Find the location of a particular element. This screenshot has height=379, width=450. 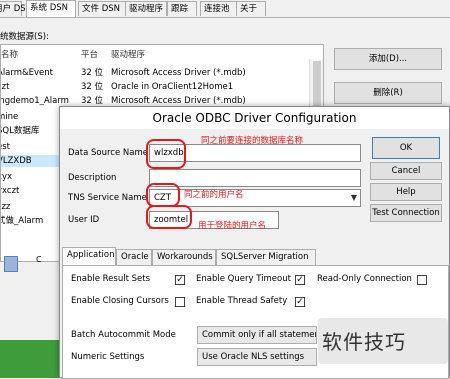

tab-workarounds: Workarounds is located at coordinates (184, 257).